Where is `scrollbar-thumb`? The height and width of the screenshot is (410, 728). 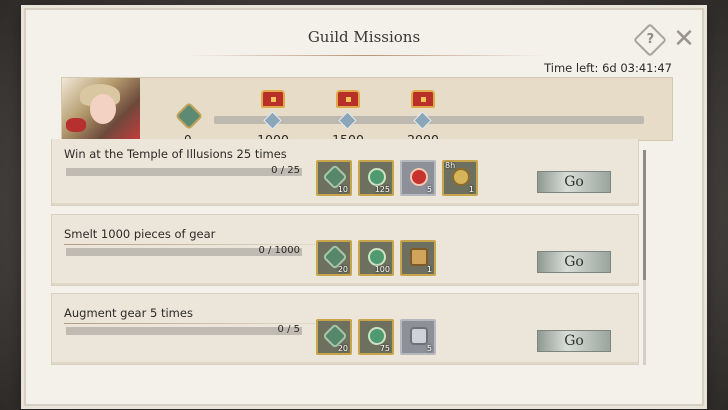
scrollbar-thumb is located at coordinates (644, 215).